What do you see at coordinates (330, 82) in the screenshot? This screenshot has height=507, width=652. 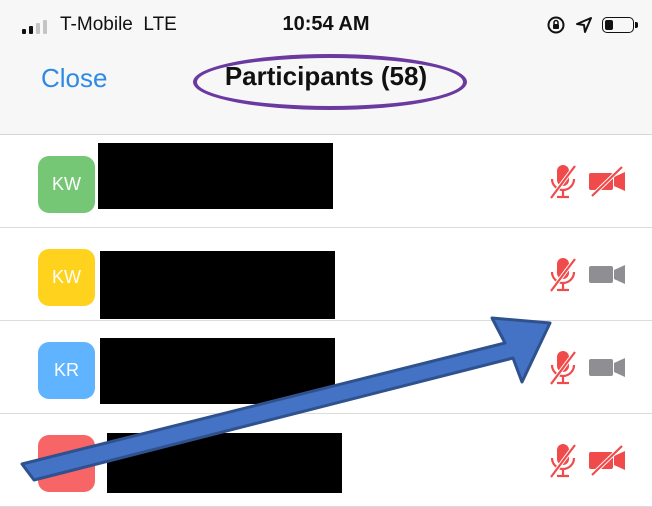 I see `annotation-oval` at bounding box center [330, 82].